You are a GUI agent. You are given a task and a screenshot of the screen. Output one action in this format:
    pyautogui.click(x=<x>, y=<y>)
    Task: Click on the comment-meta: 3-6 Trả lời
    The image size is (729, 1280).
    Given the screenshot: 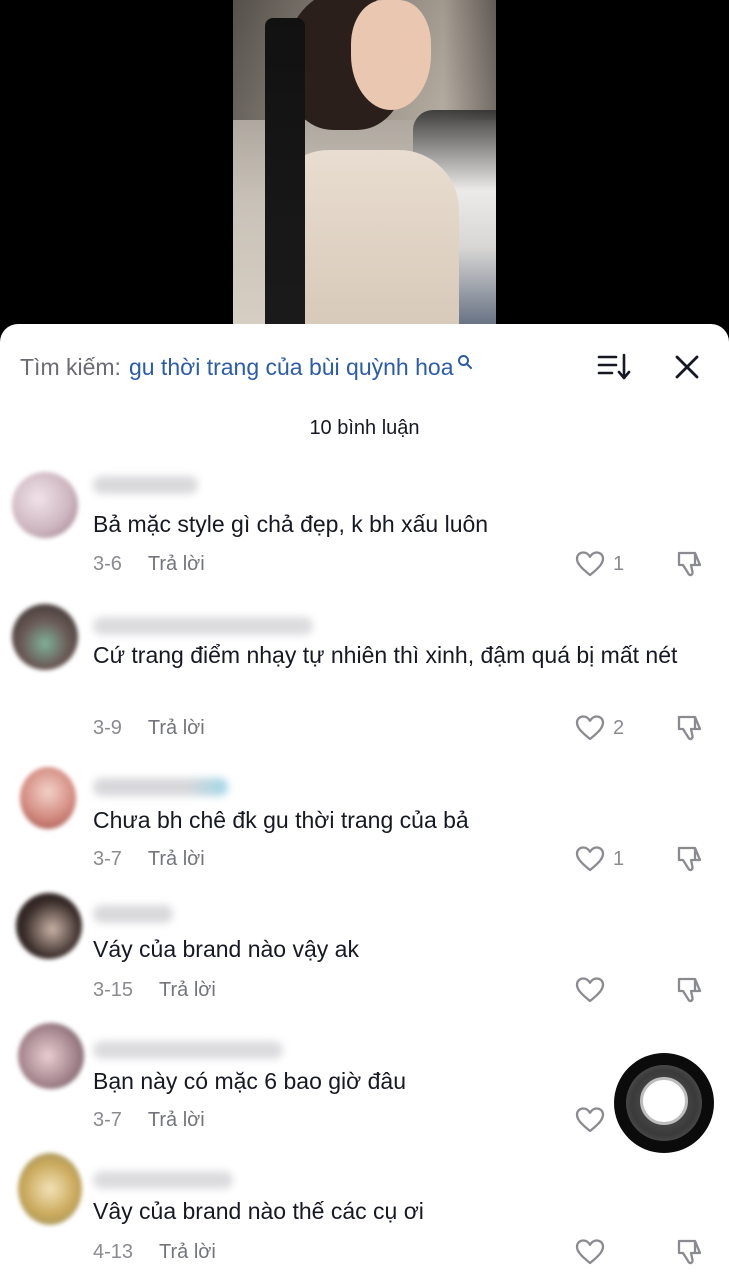 What is the action you would take?
    pyautogui.click(x=149, y=564)
    